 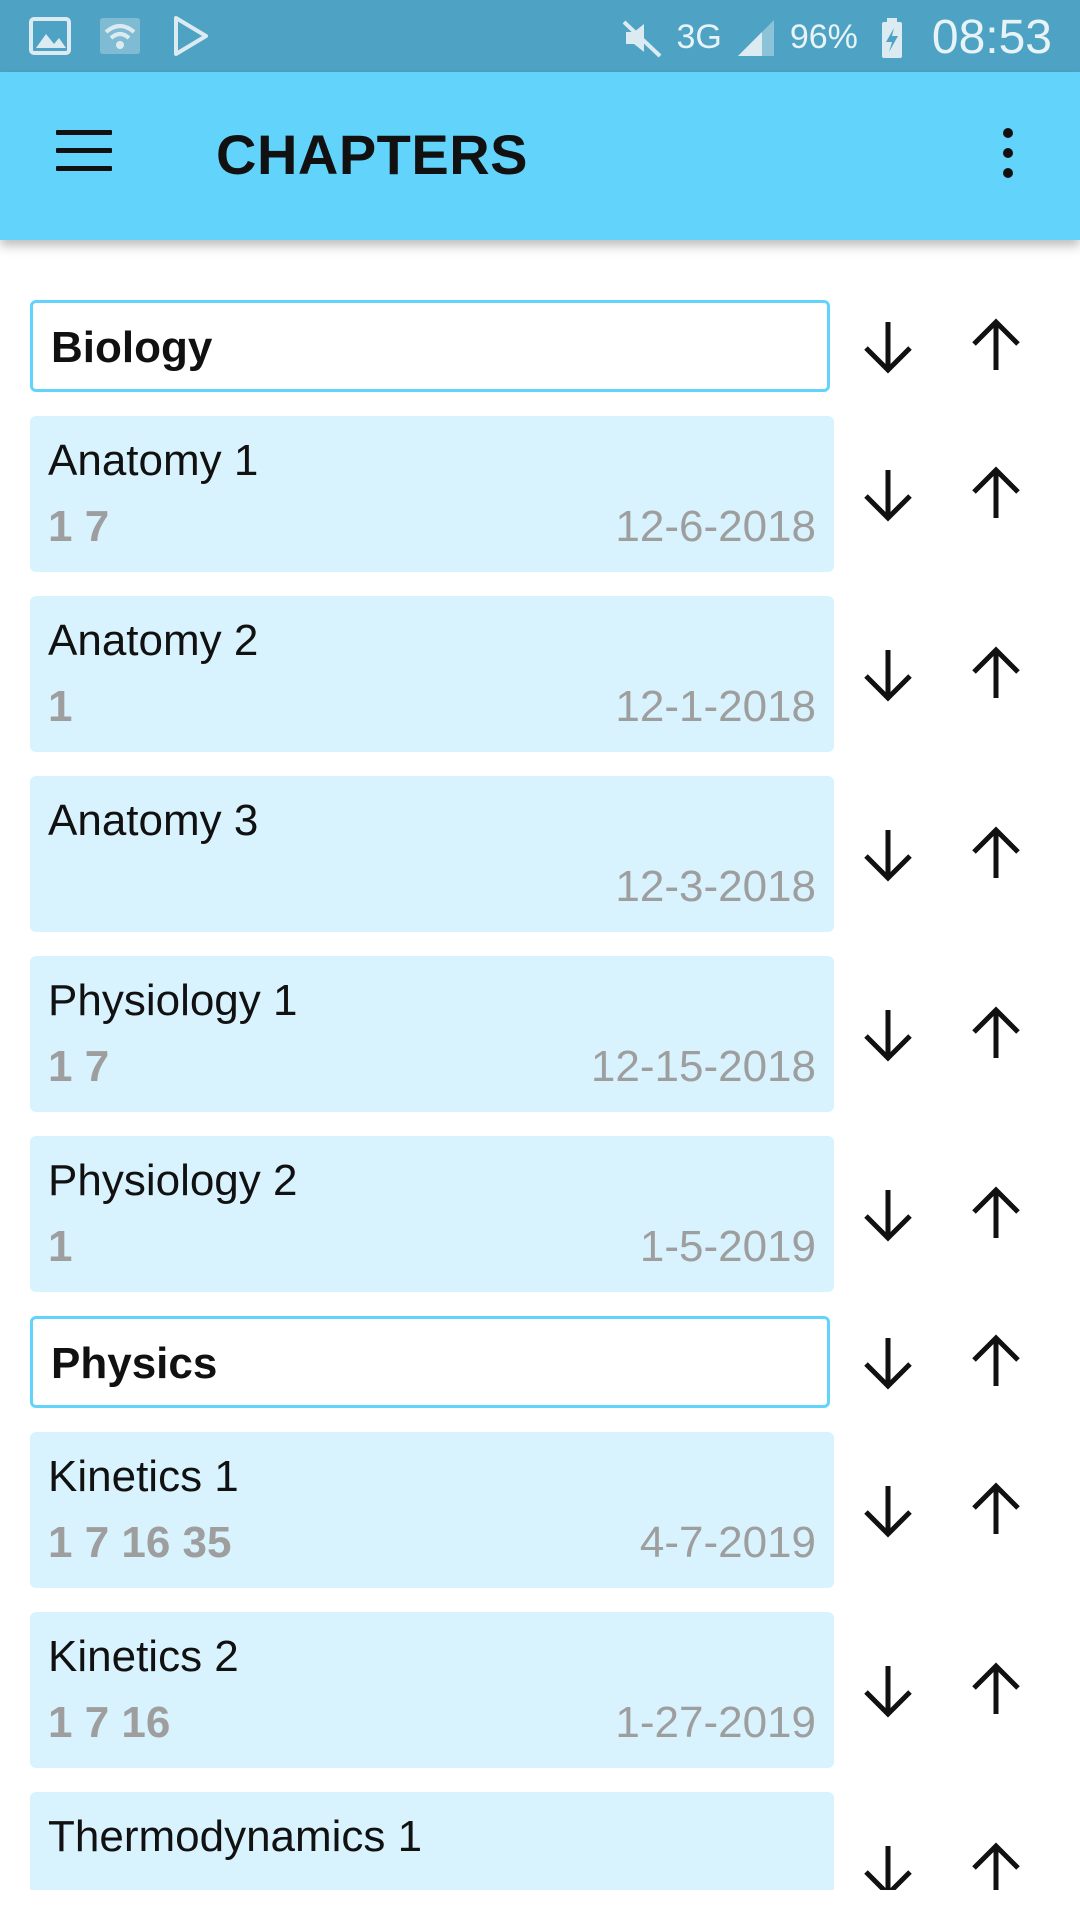 I want to click on subject-header-row: Physics, so click(x=540, y=1362).